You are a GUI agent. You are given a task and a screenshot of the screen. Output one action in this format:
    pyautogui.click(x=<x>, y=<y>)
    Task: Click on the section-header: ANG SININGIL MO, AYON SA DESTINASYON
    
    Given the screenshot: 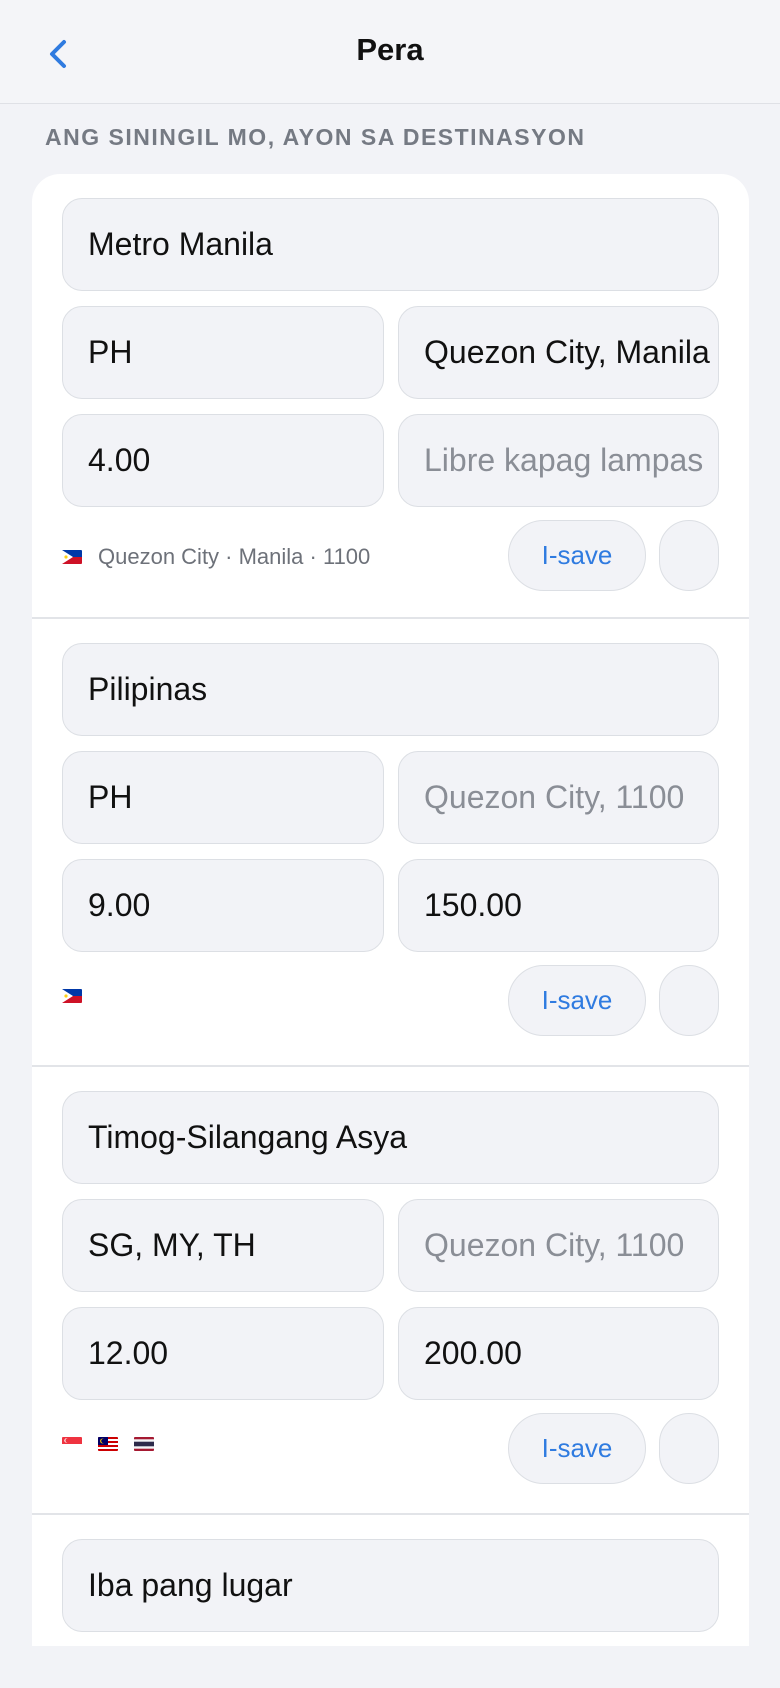 What is the action you would take?
    pyautogui.click(x=315, y=137)
    